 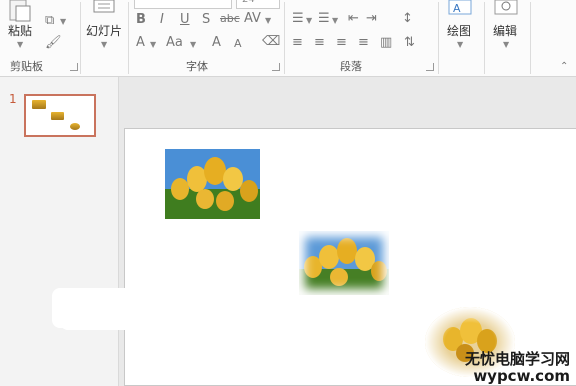 I want to click on clear-formatting-icon: ⌫, so click(x=271, y=41).